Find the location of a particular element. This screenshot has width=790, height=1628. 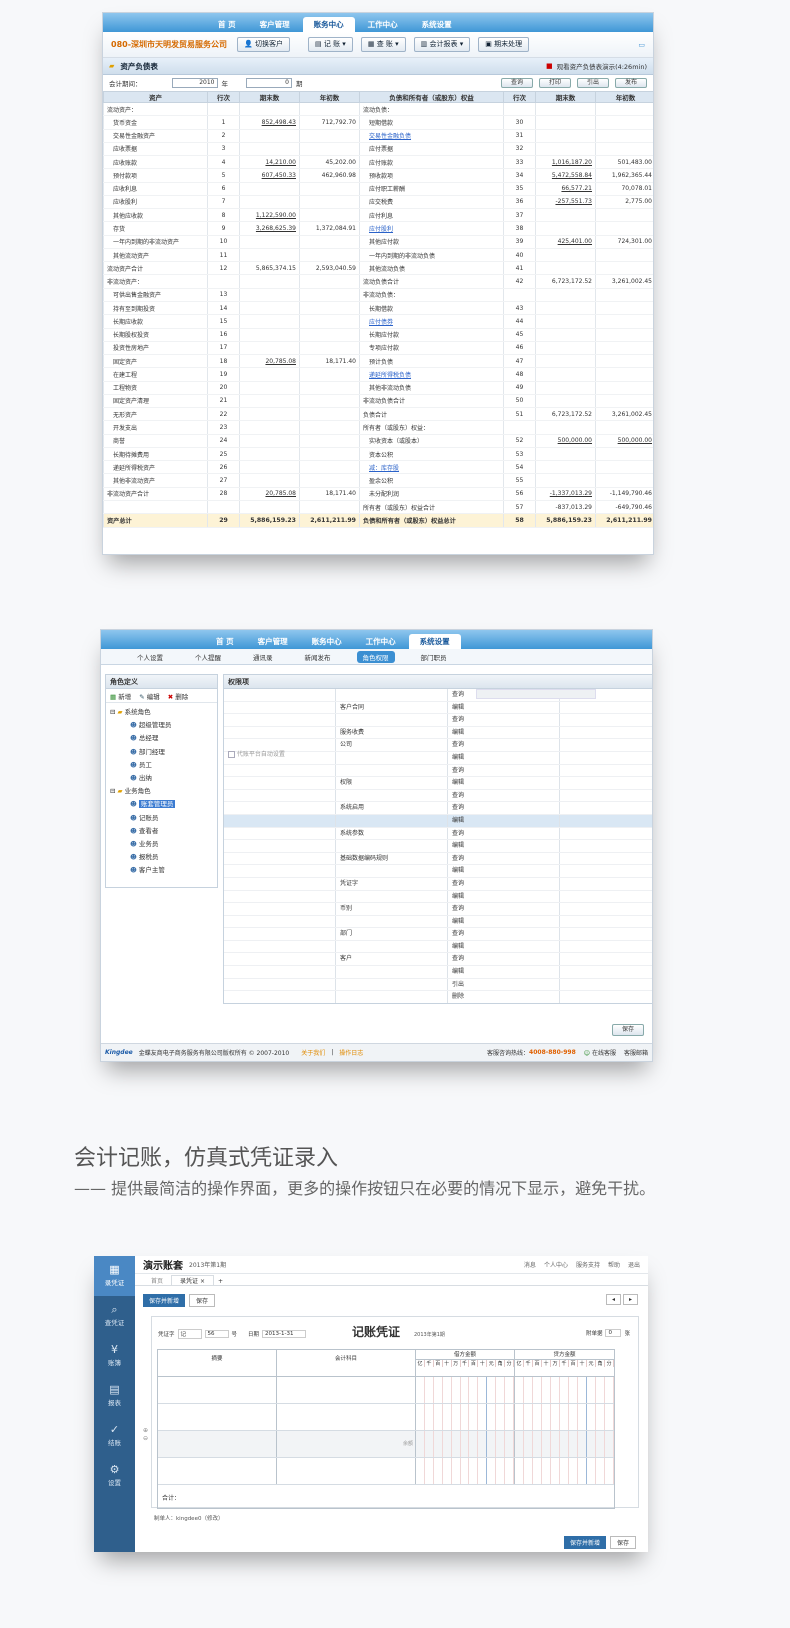

save-button-bottom: 保存 is located at coordinates (622, 1542).